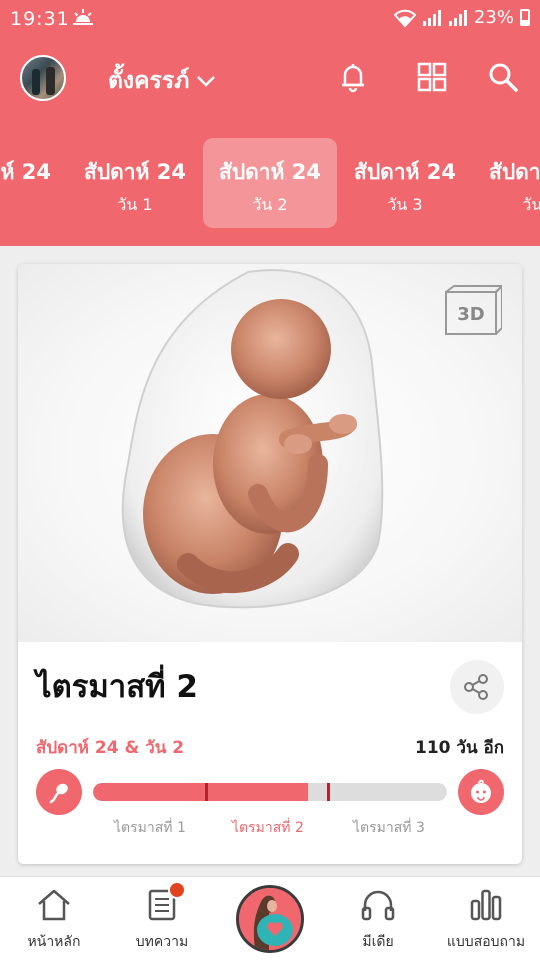 The image size is (540, 960). What do you see at coordinates (270, 19) in the screenshot?
I see `status-bar: 19:31 23%` at bounding box center [270, 19].